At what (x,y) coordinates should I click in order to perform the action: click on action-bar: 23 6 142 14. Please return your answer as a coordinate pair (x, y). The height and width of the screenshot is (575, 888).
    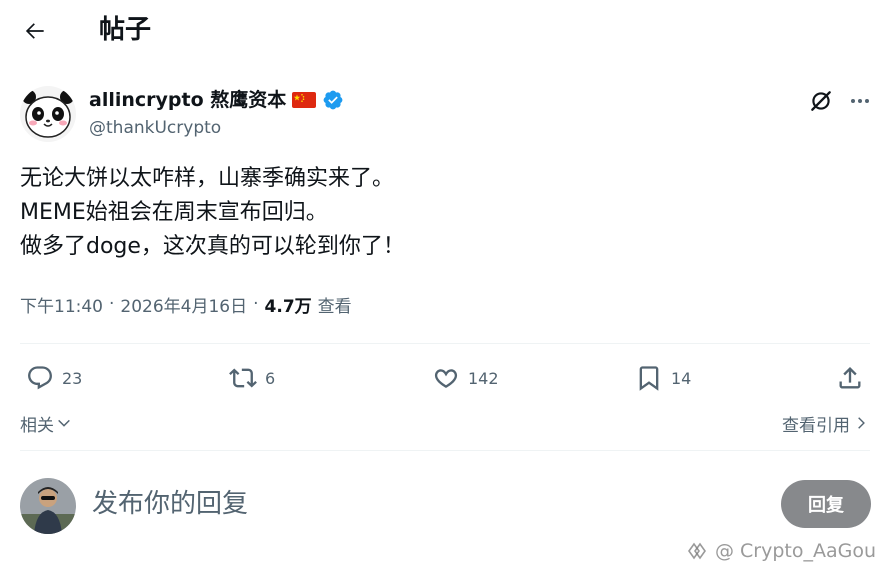
    Looking at the image, I should click on (444, 378).